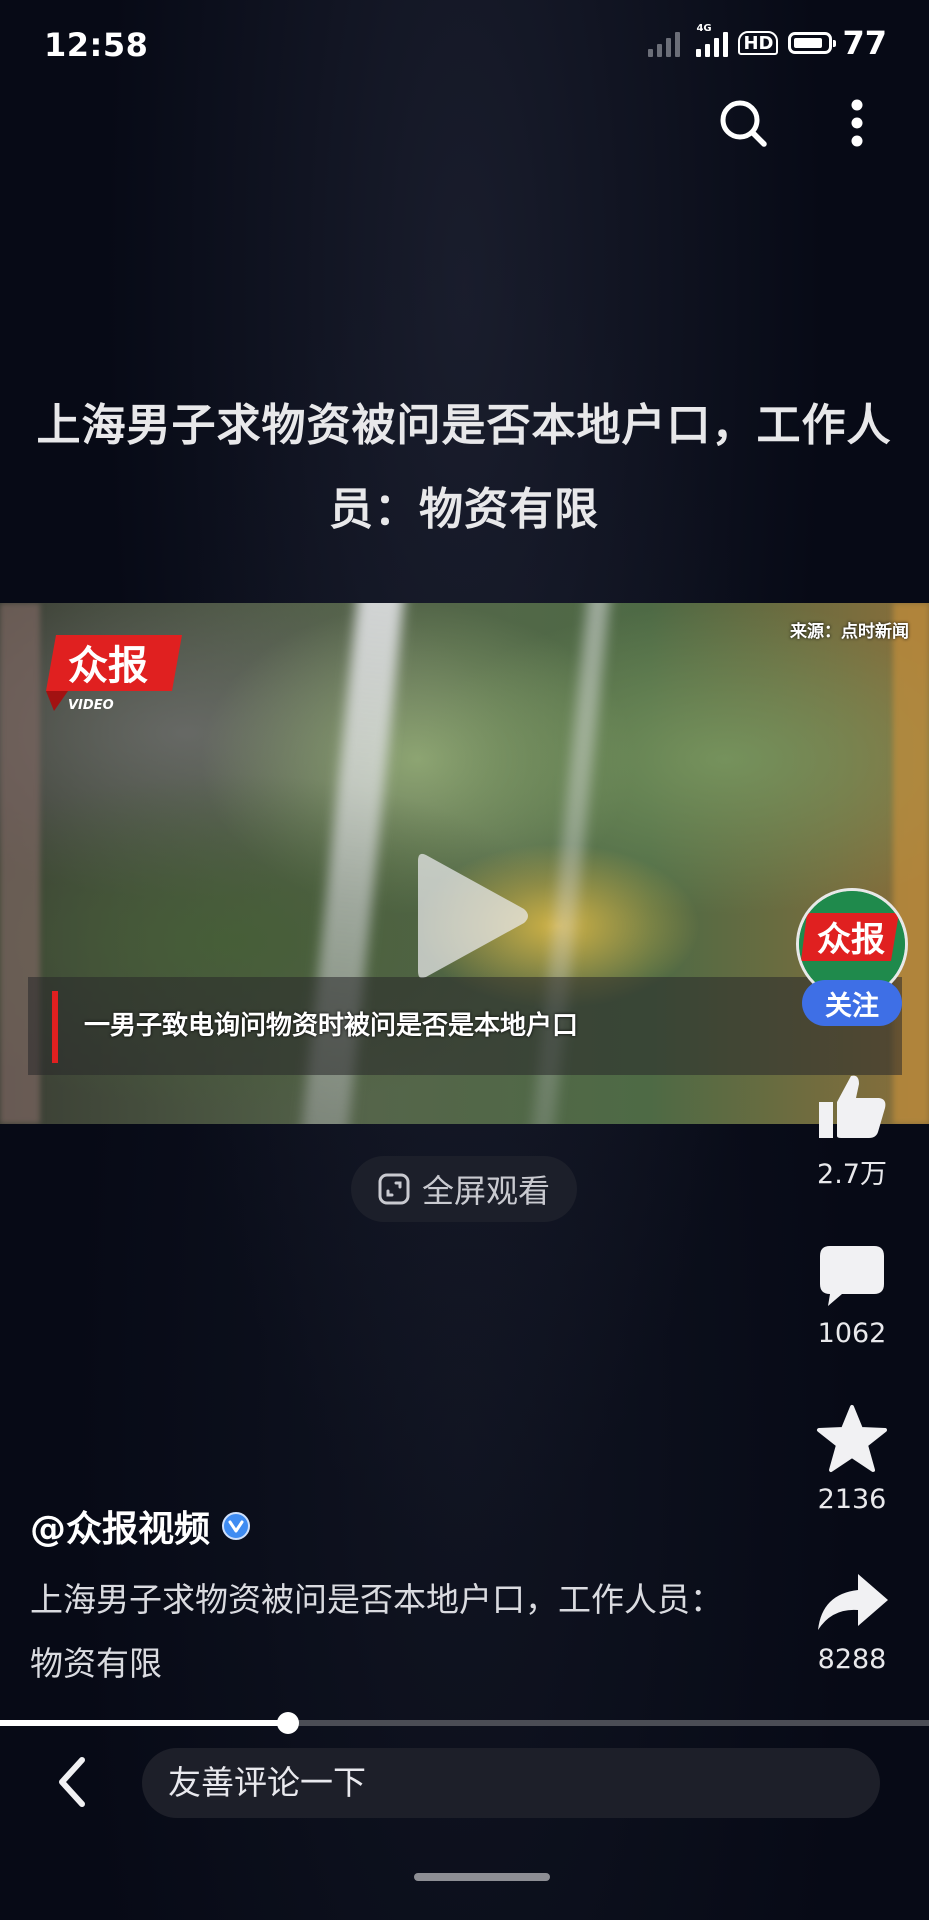 This screenshot has width=929, height=1920. I want to click on share-count: 8288, so click(852, 1659).